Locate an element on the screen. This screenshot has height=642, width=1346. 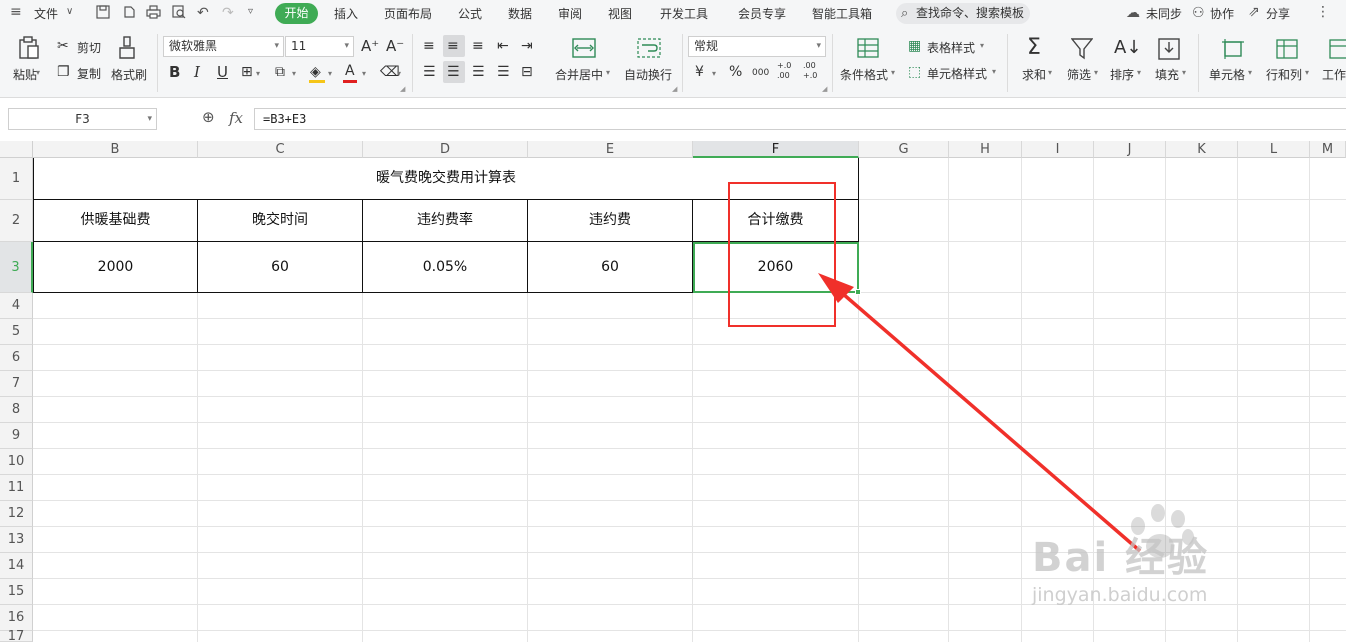
fill-button: 填充 is located at coordinates (1167, 74).